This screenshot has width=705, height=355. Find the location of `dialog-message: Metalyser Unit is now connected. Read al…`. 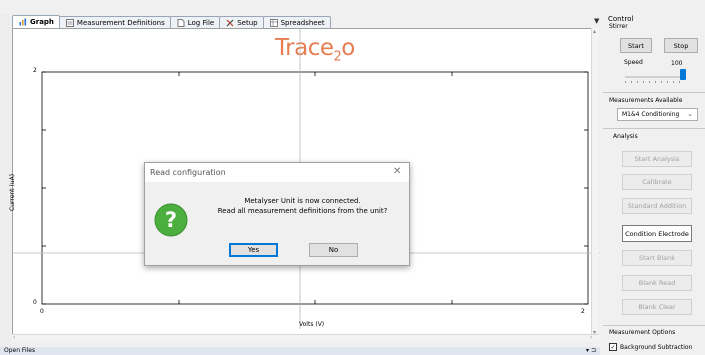

dialog-message: Metalyser Unit is now connected. Read al… is located at coordinates (302, 206).